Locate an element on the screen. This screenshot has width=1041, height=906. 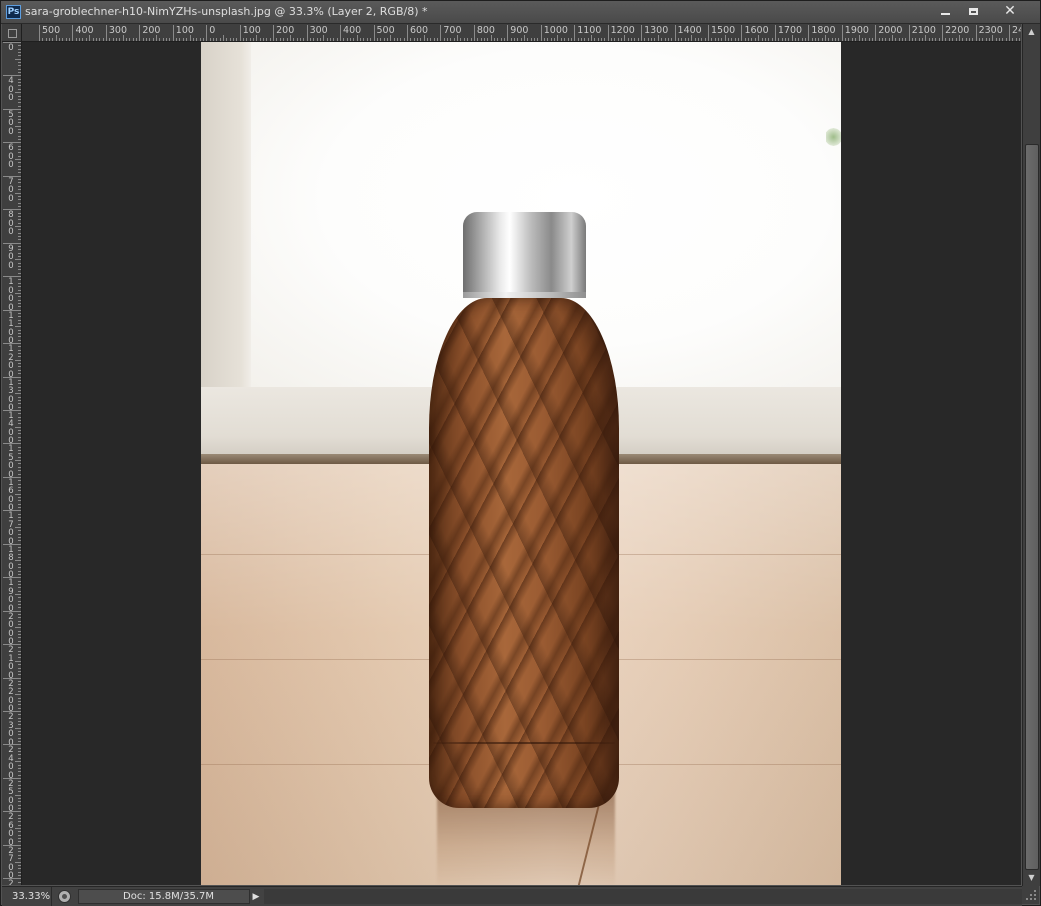
resize-grip-icon is located at coordinates (1030, 895).